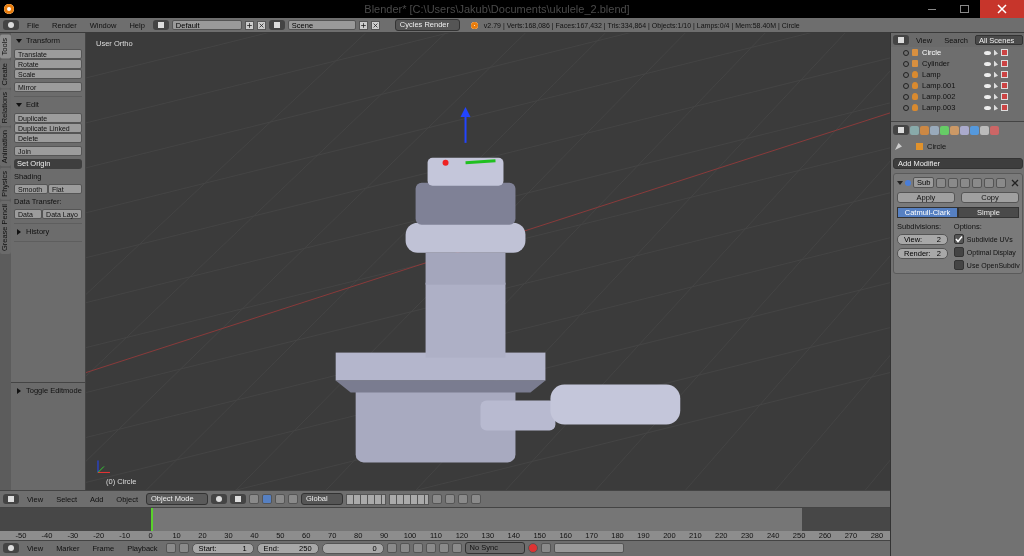  Describe the element at coordinates (532, 548) in the screenshot. I see `record-button` at that location.